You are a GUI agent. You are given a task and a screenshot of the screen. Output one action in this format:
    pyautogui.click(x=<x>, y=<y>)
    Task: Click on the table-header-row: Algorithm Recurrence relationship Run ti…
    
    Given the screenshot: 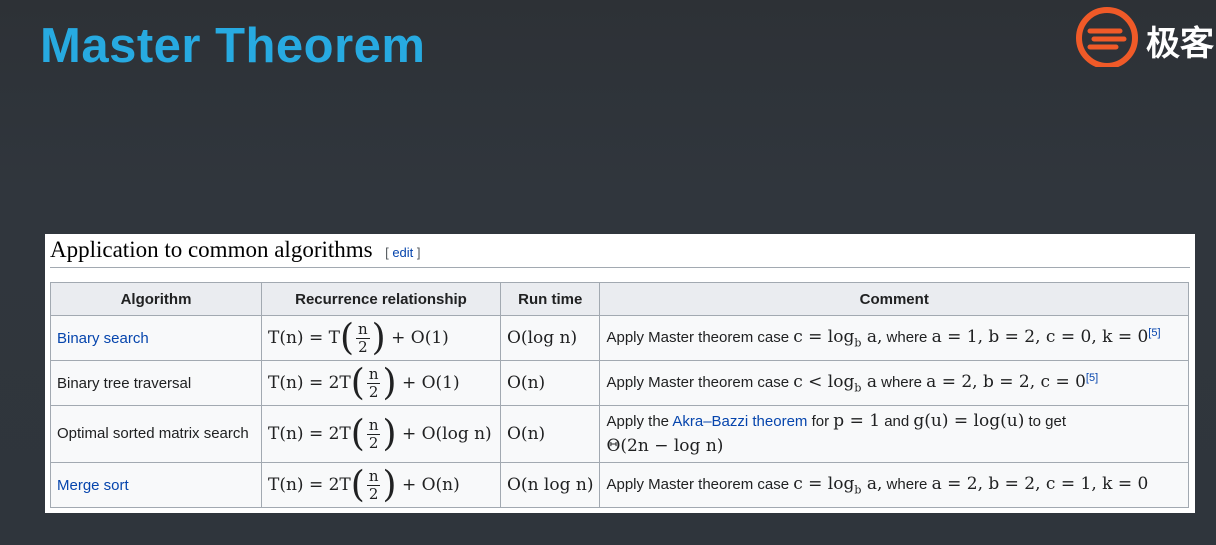 What is the action you would take?
    pyautogui.click(x=619, y=299)
    